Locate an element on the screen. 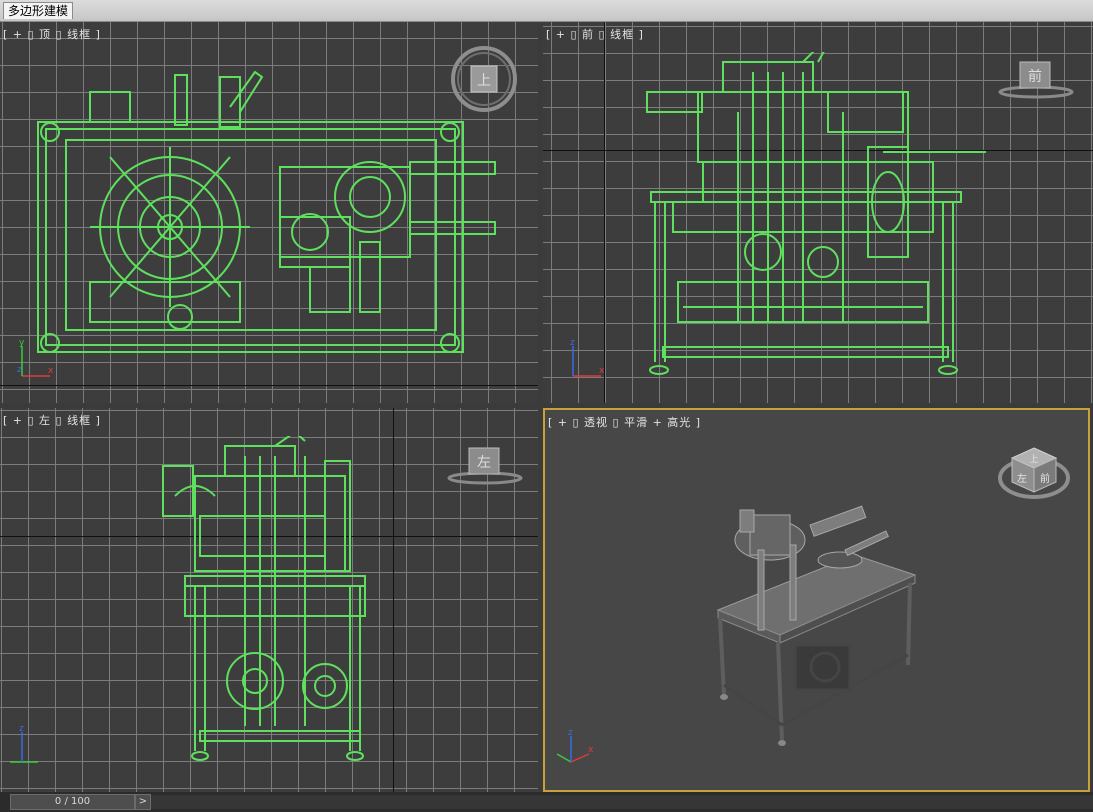 This screenshot has width=1093, height=812. shaded-machine-model is located at coordinates (817, 627).